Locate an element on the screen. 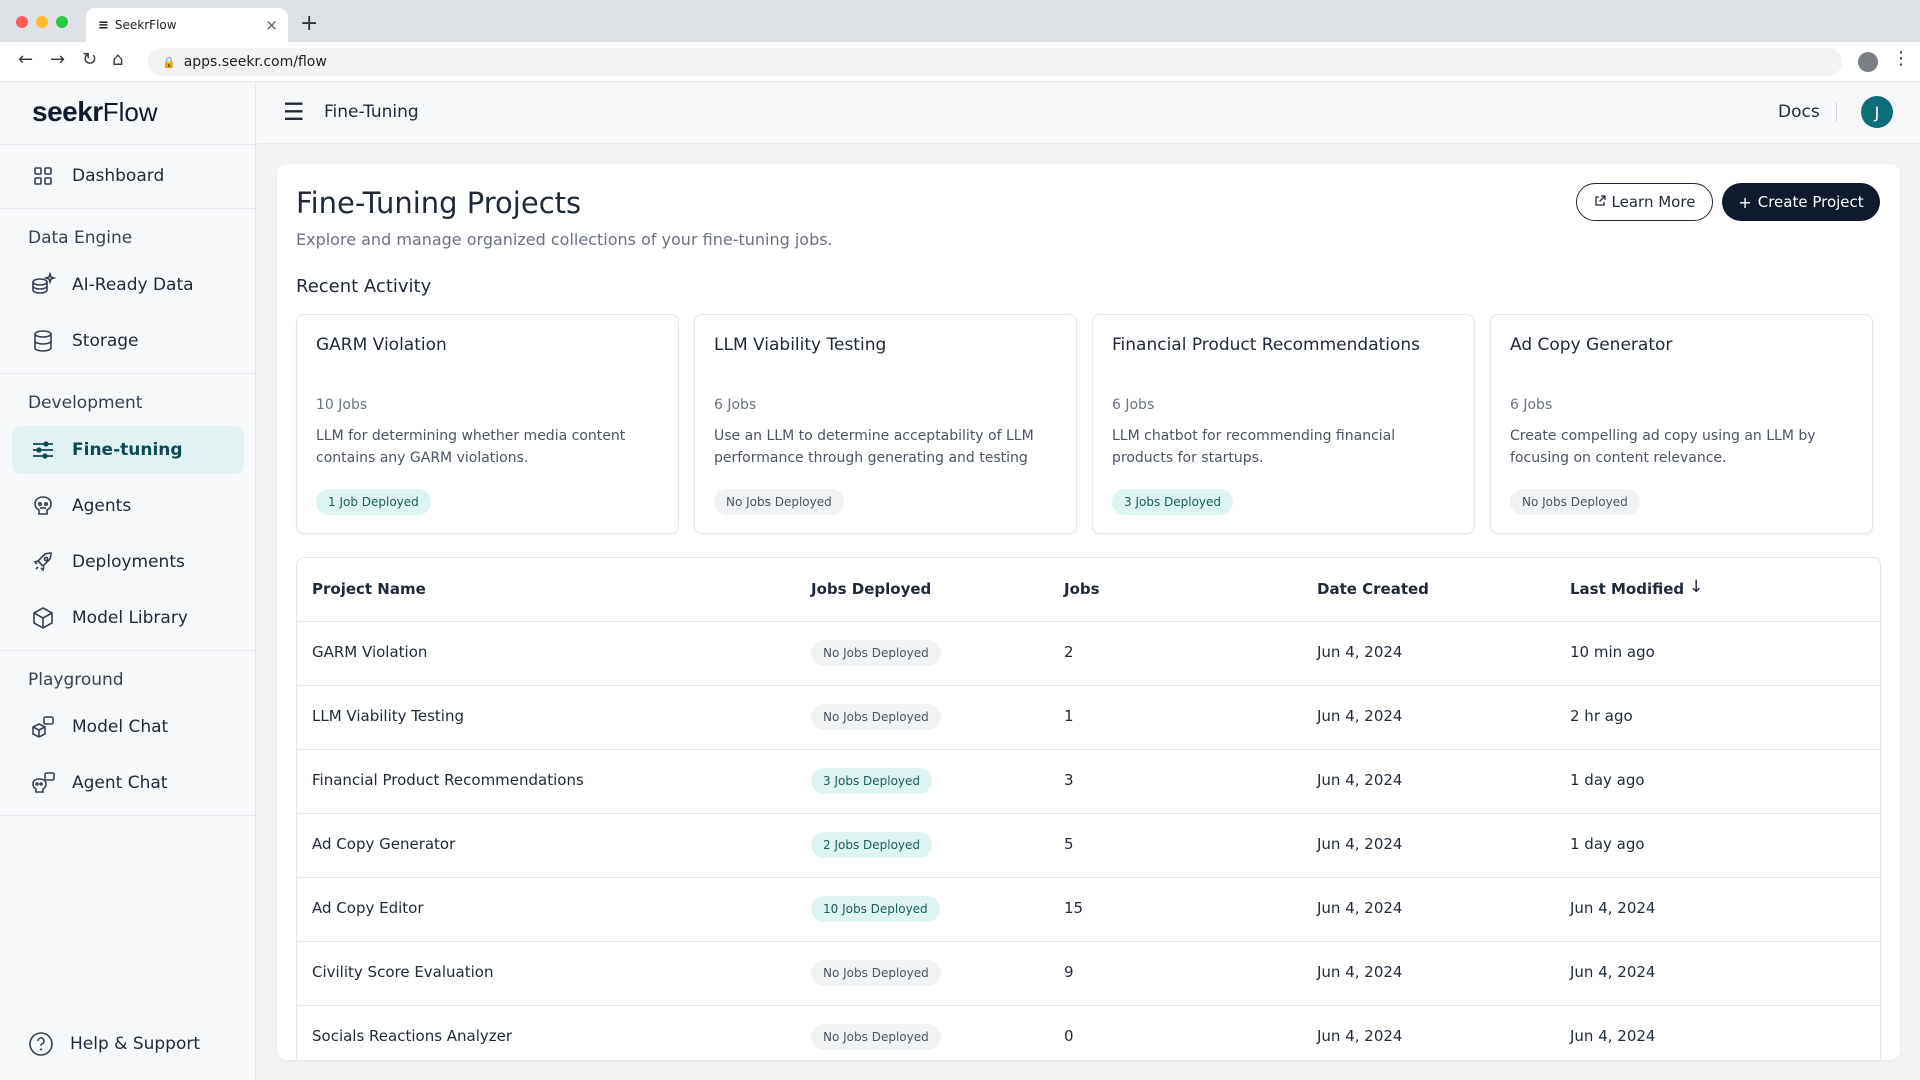 The width and height of the screenshot is (1920, 1080). section-playground: Playground is located at coordinates (76, 680).